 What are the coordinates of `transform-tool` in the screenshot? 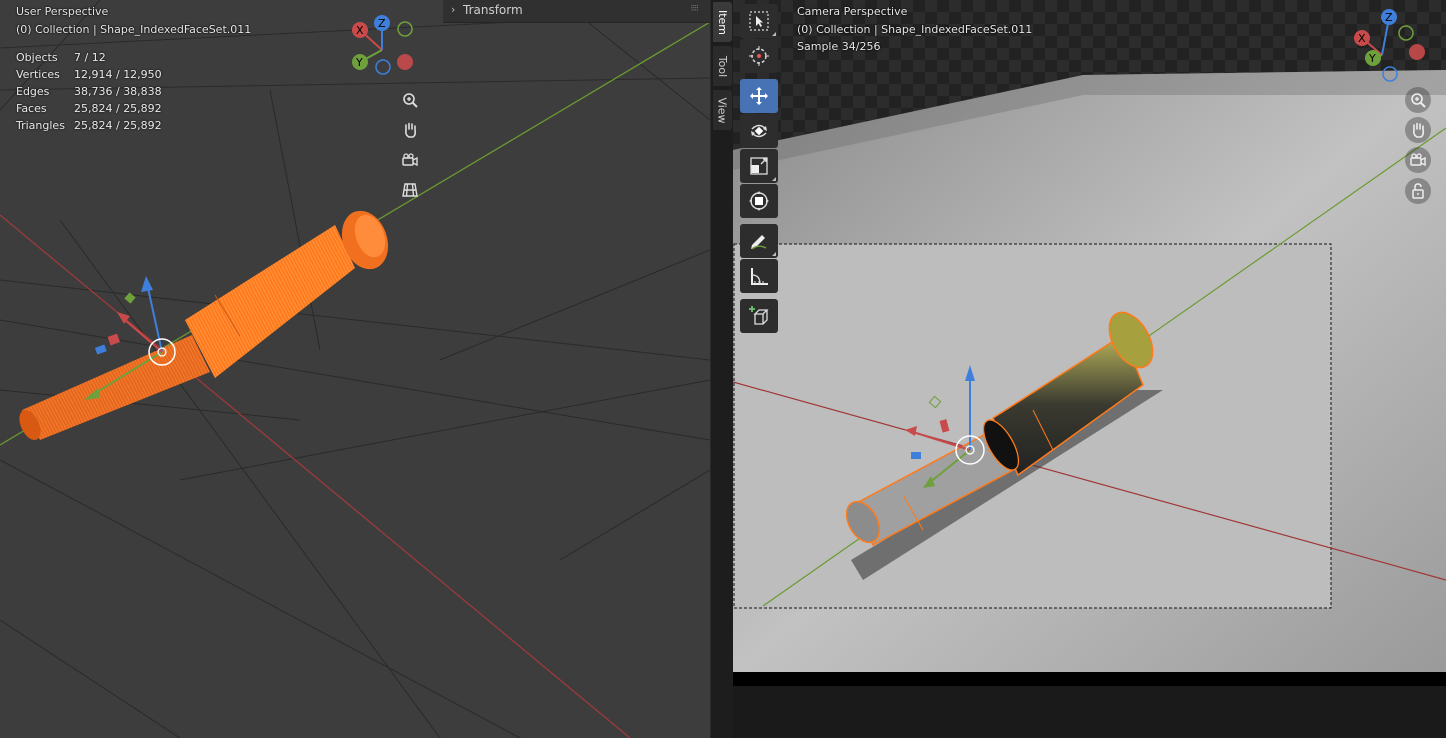 It's located at (759, 201).